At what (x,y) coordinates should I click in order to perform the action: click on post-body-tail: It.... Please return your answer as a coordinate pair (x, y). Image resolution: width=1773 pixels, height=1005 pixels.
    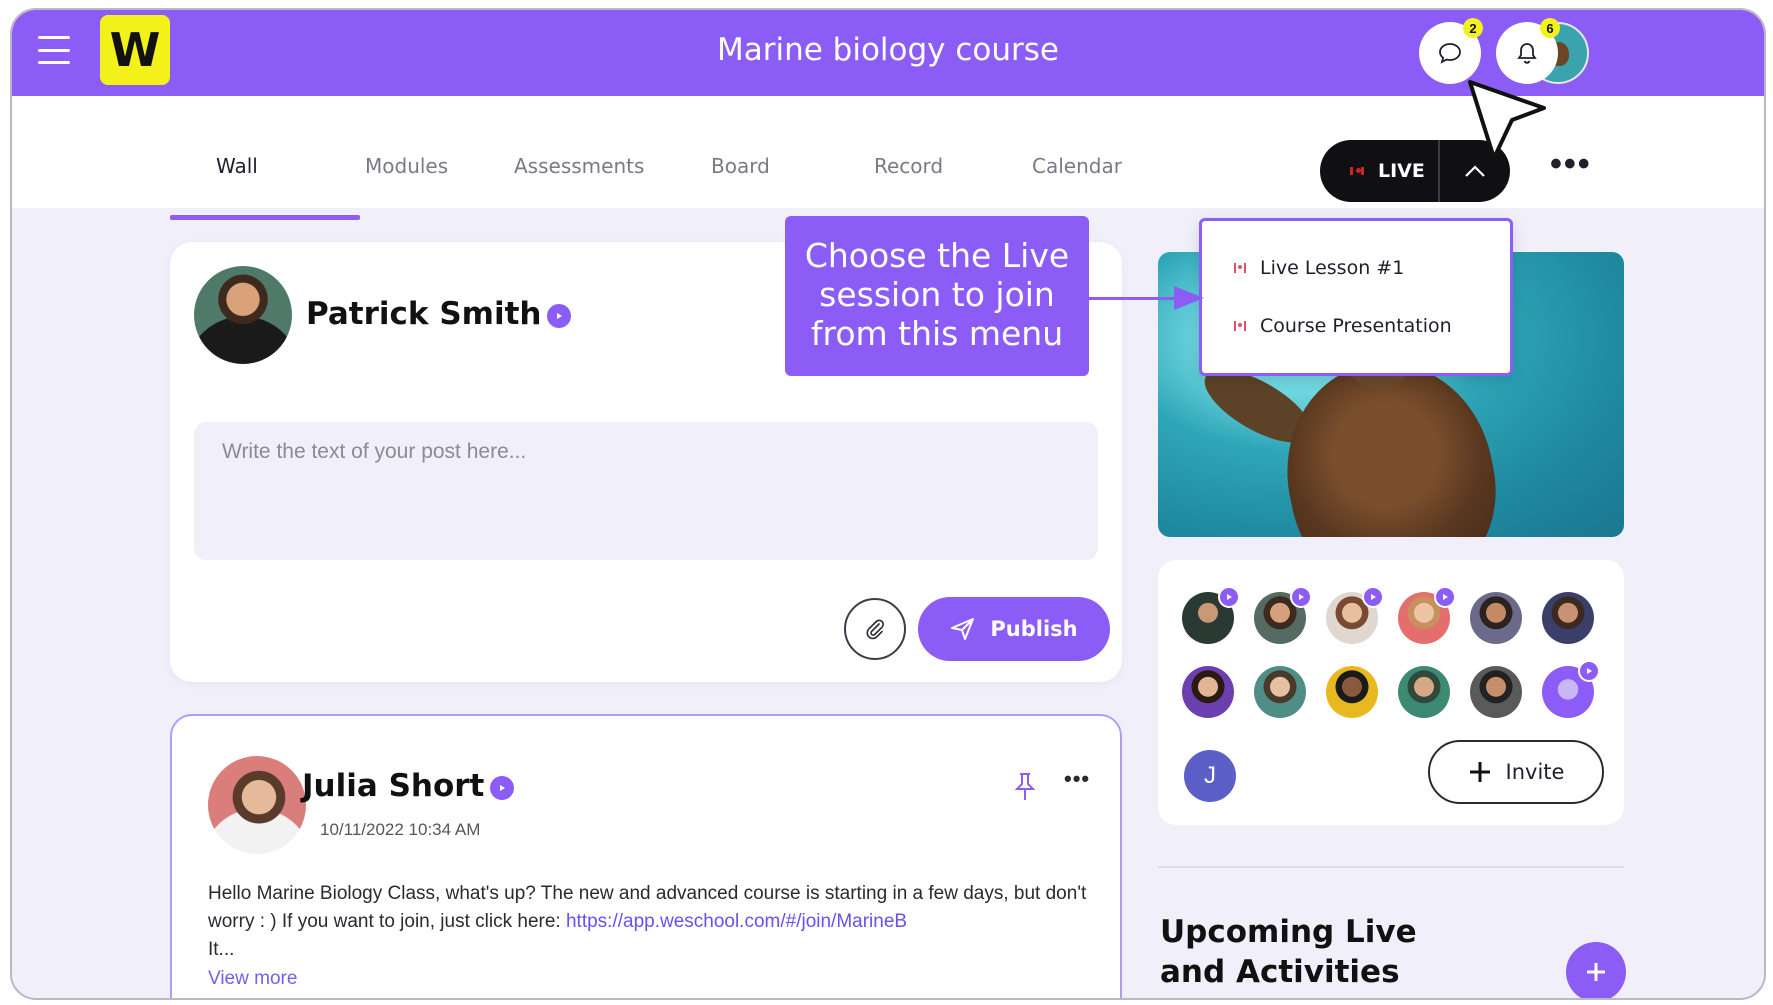
    Looking at the image, I should click on (221, 949).